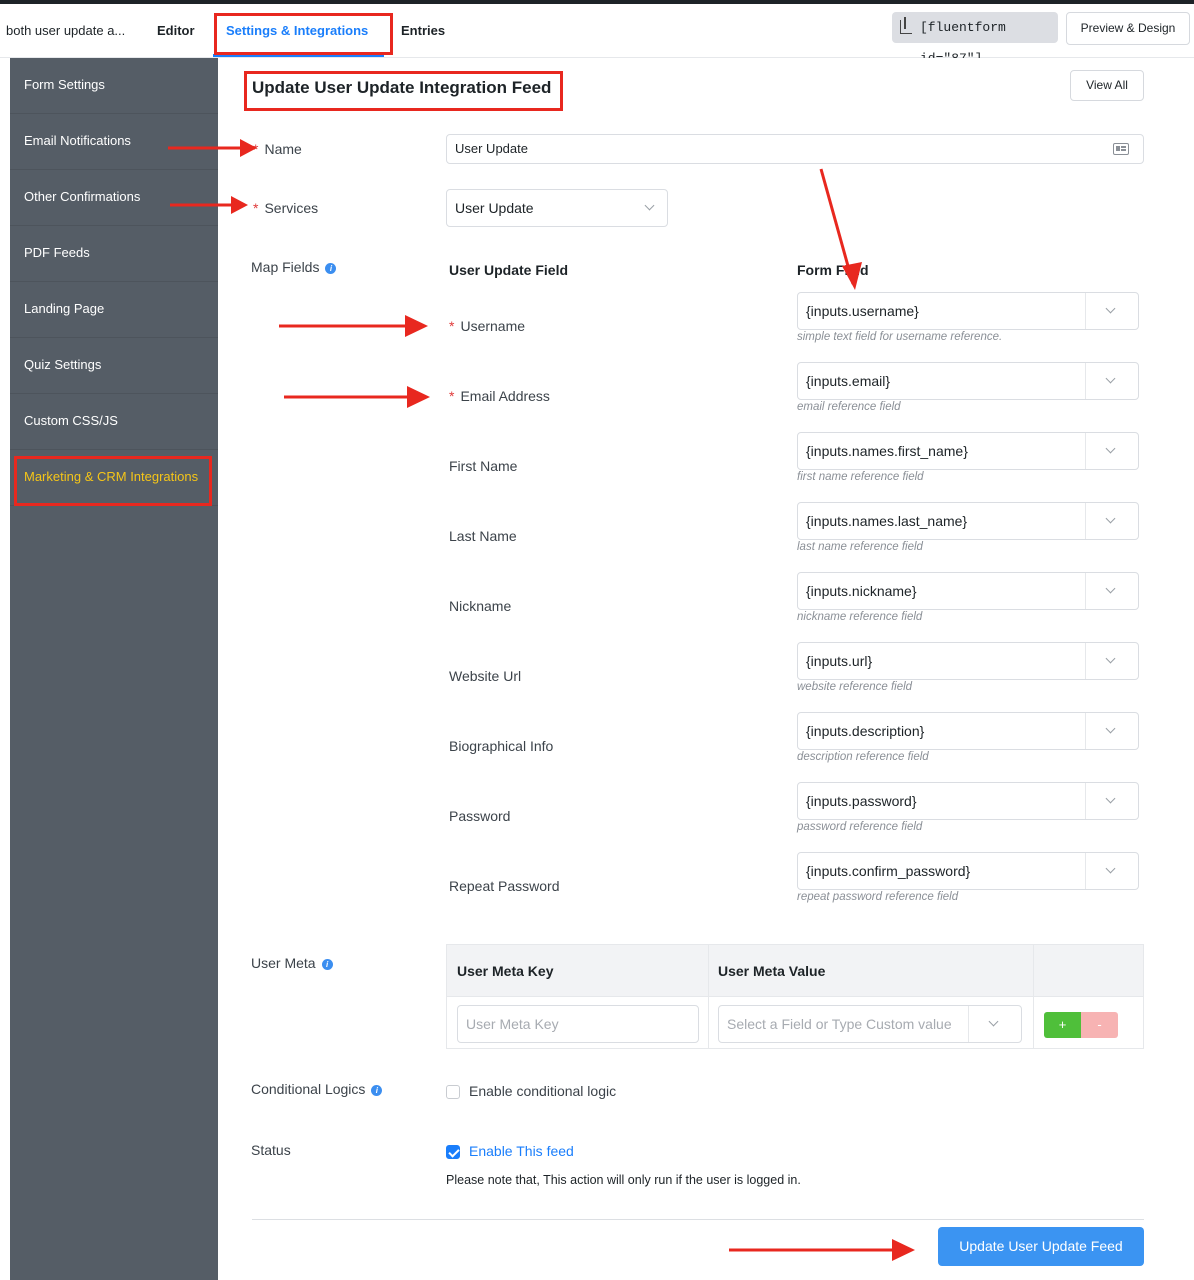 The height and width of the screenshot is (1280, 1194). I want to click on arrow-head-email, so click(418, 397).